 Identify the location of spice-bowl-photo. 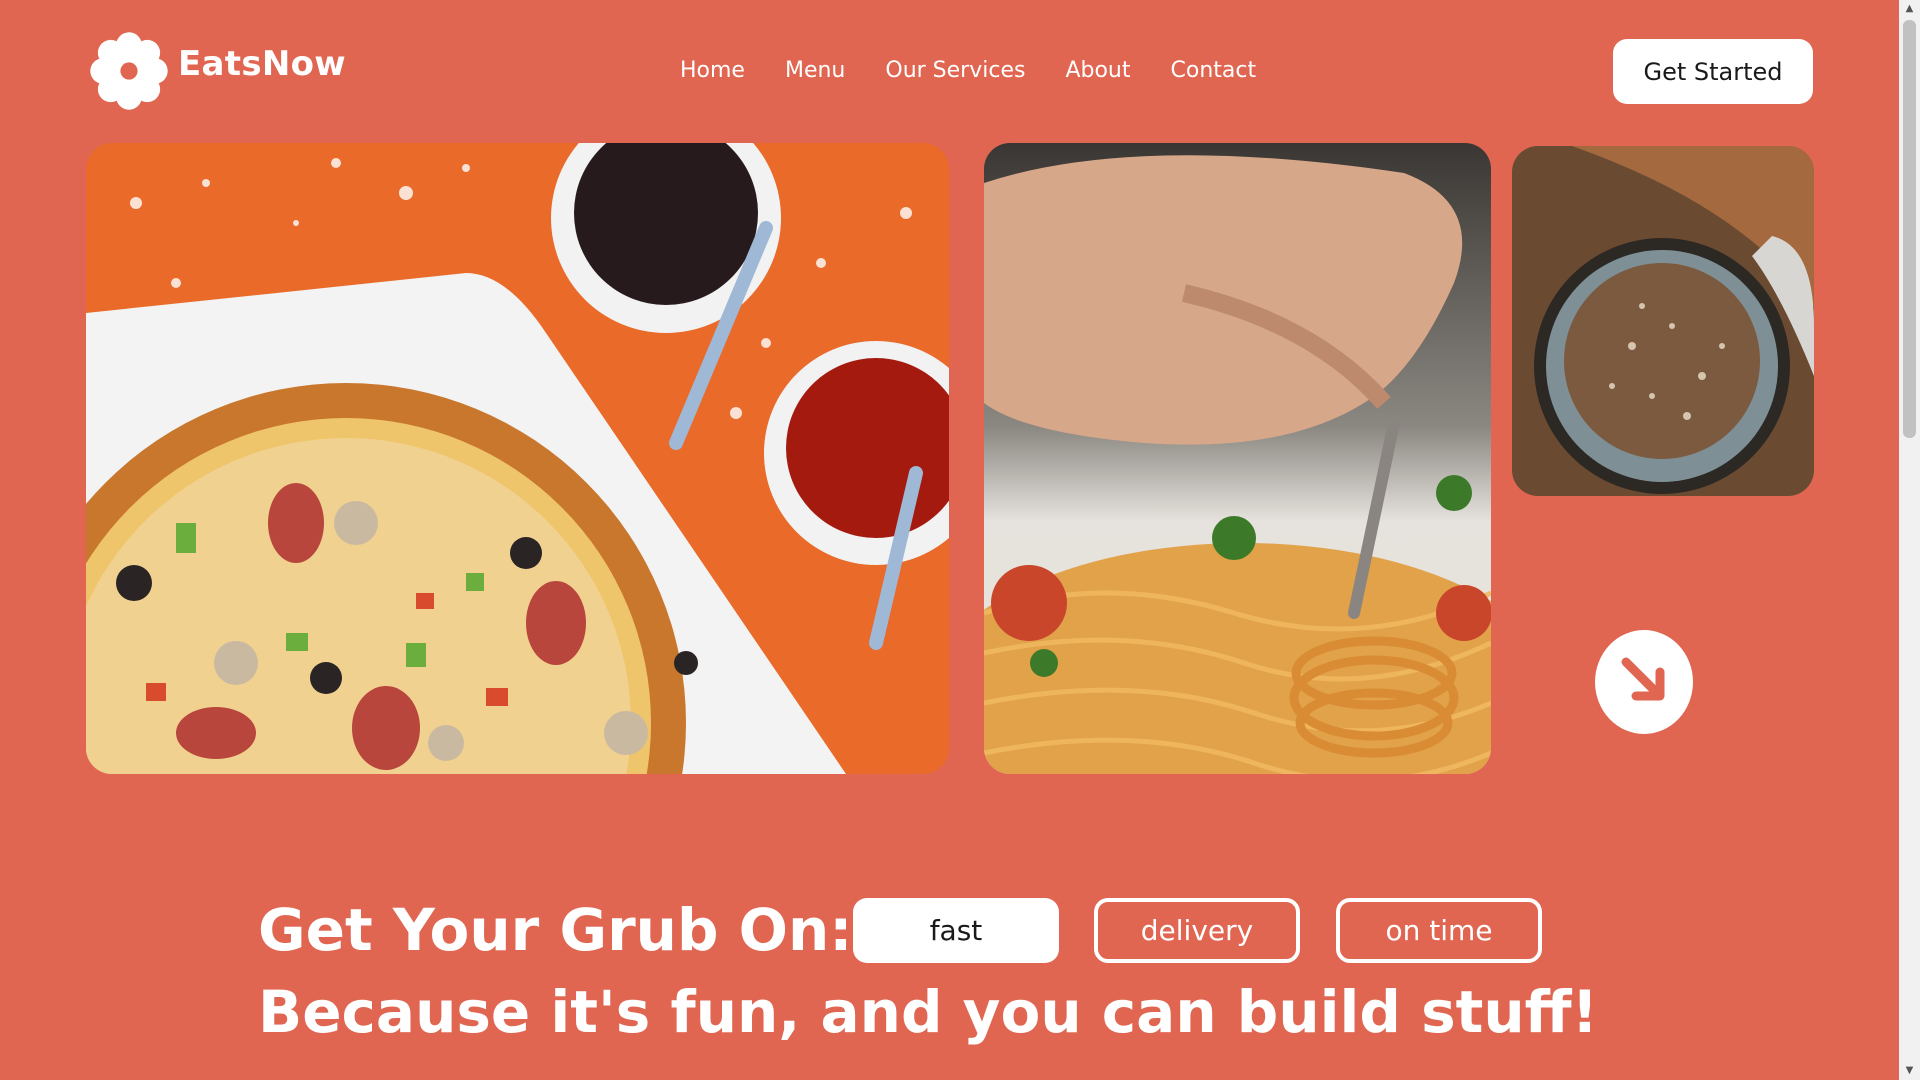
(1663, 321).